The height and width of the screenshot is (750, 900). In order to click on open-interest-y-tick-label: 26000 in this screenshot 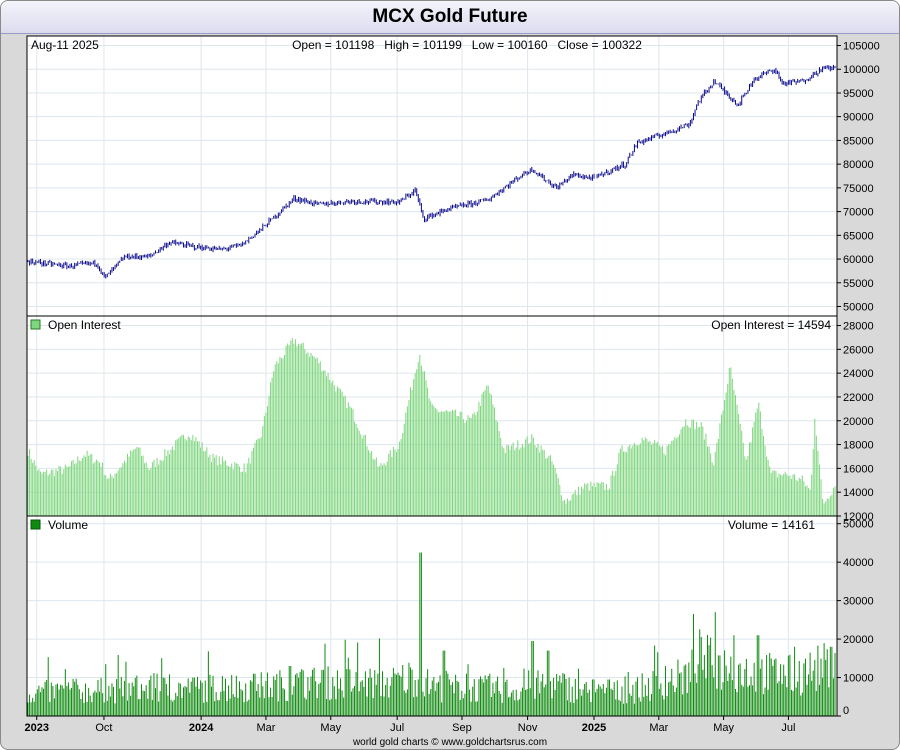, I will do `click(858, 350)`.